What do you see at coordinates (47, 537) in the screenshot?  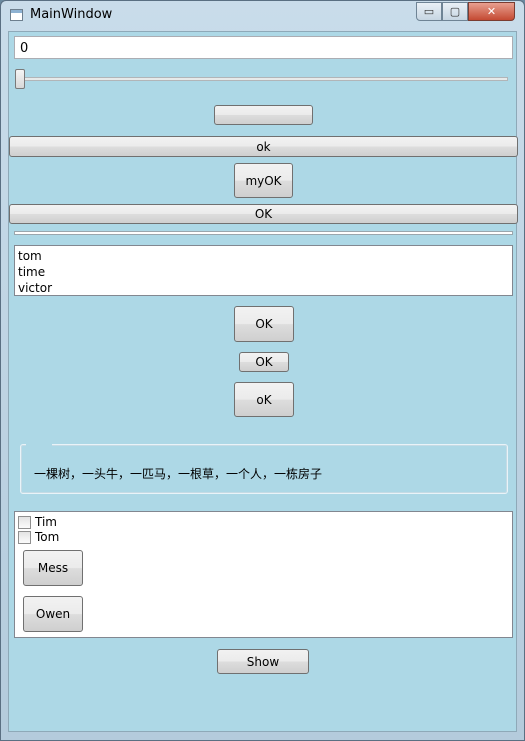 I see `checkbox-label: Tom` at bounding box center [47, 537].